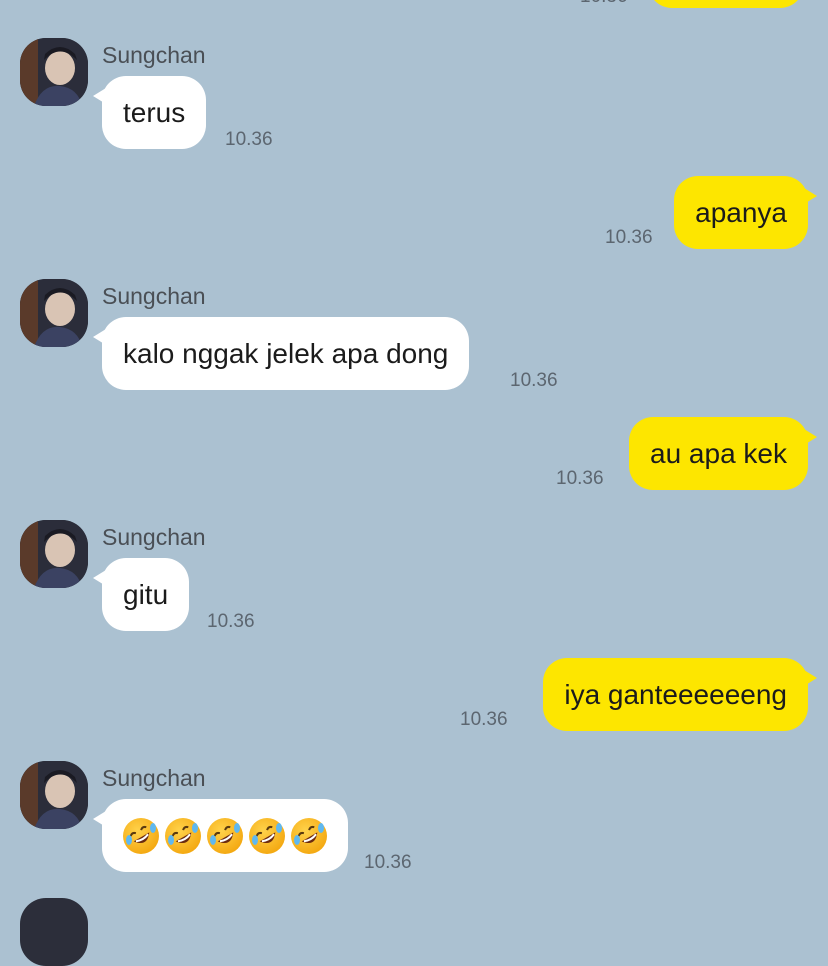  Describe the element at coordinates (726, 4) in the screenshot. I see `partial-outgoing-bubble` at that location.